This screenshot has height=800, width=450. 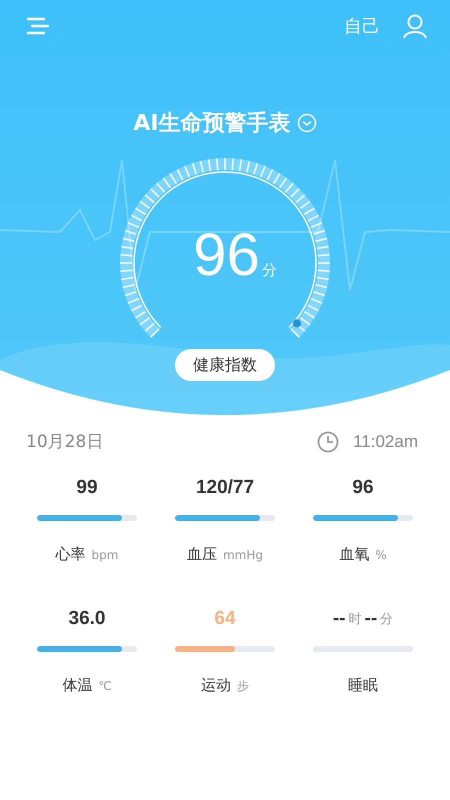 I want to click on unit-text: %, so click(x=381, y=555).